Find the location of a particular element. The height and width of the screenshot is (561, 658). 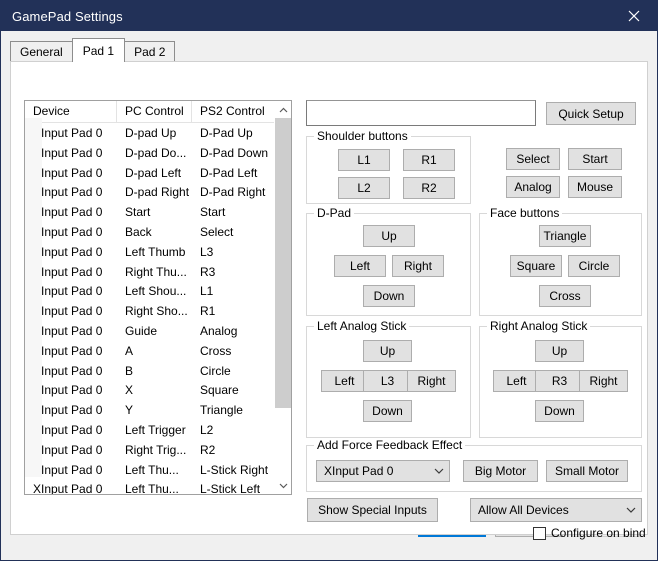

left-stick-right-button: Right is located at coordinates (431, 381).